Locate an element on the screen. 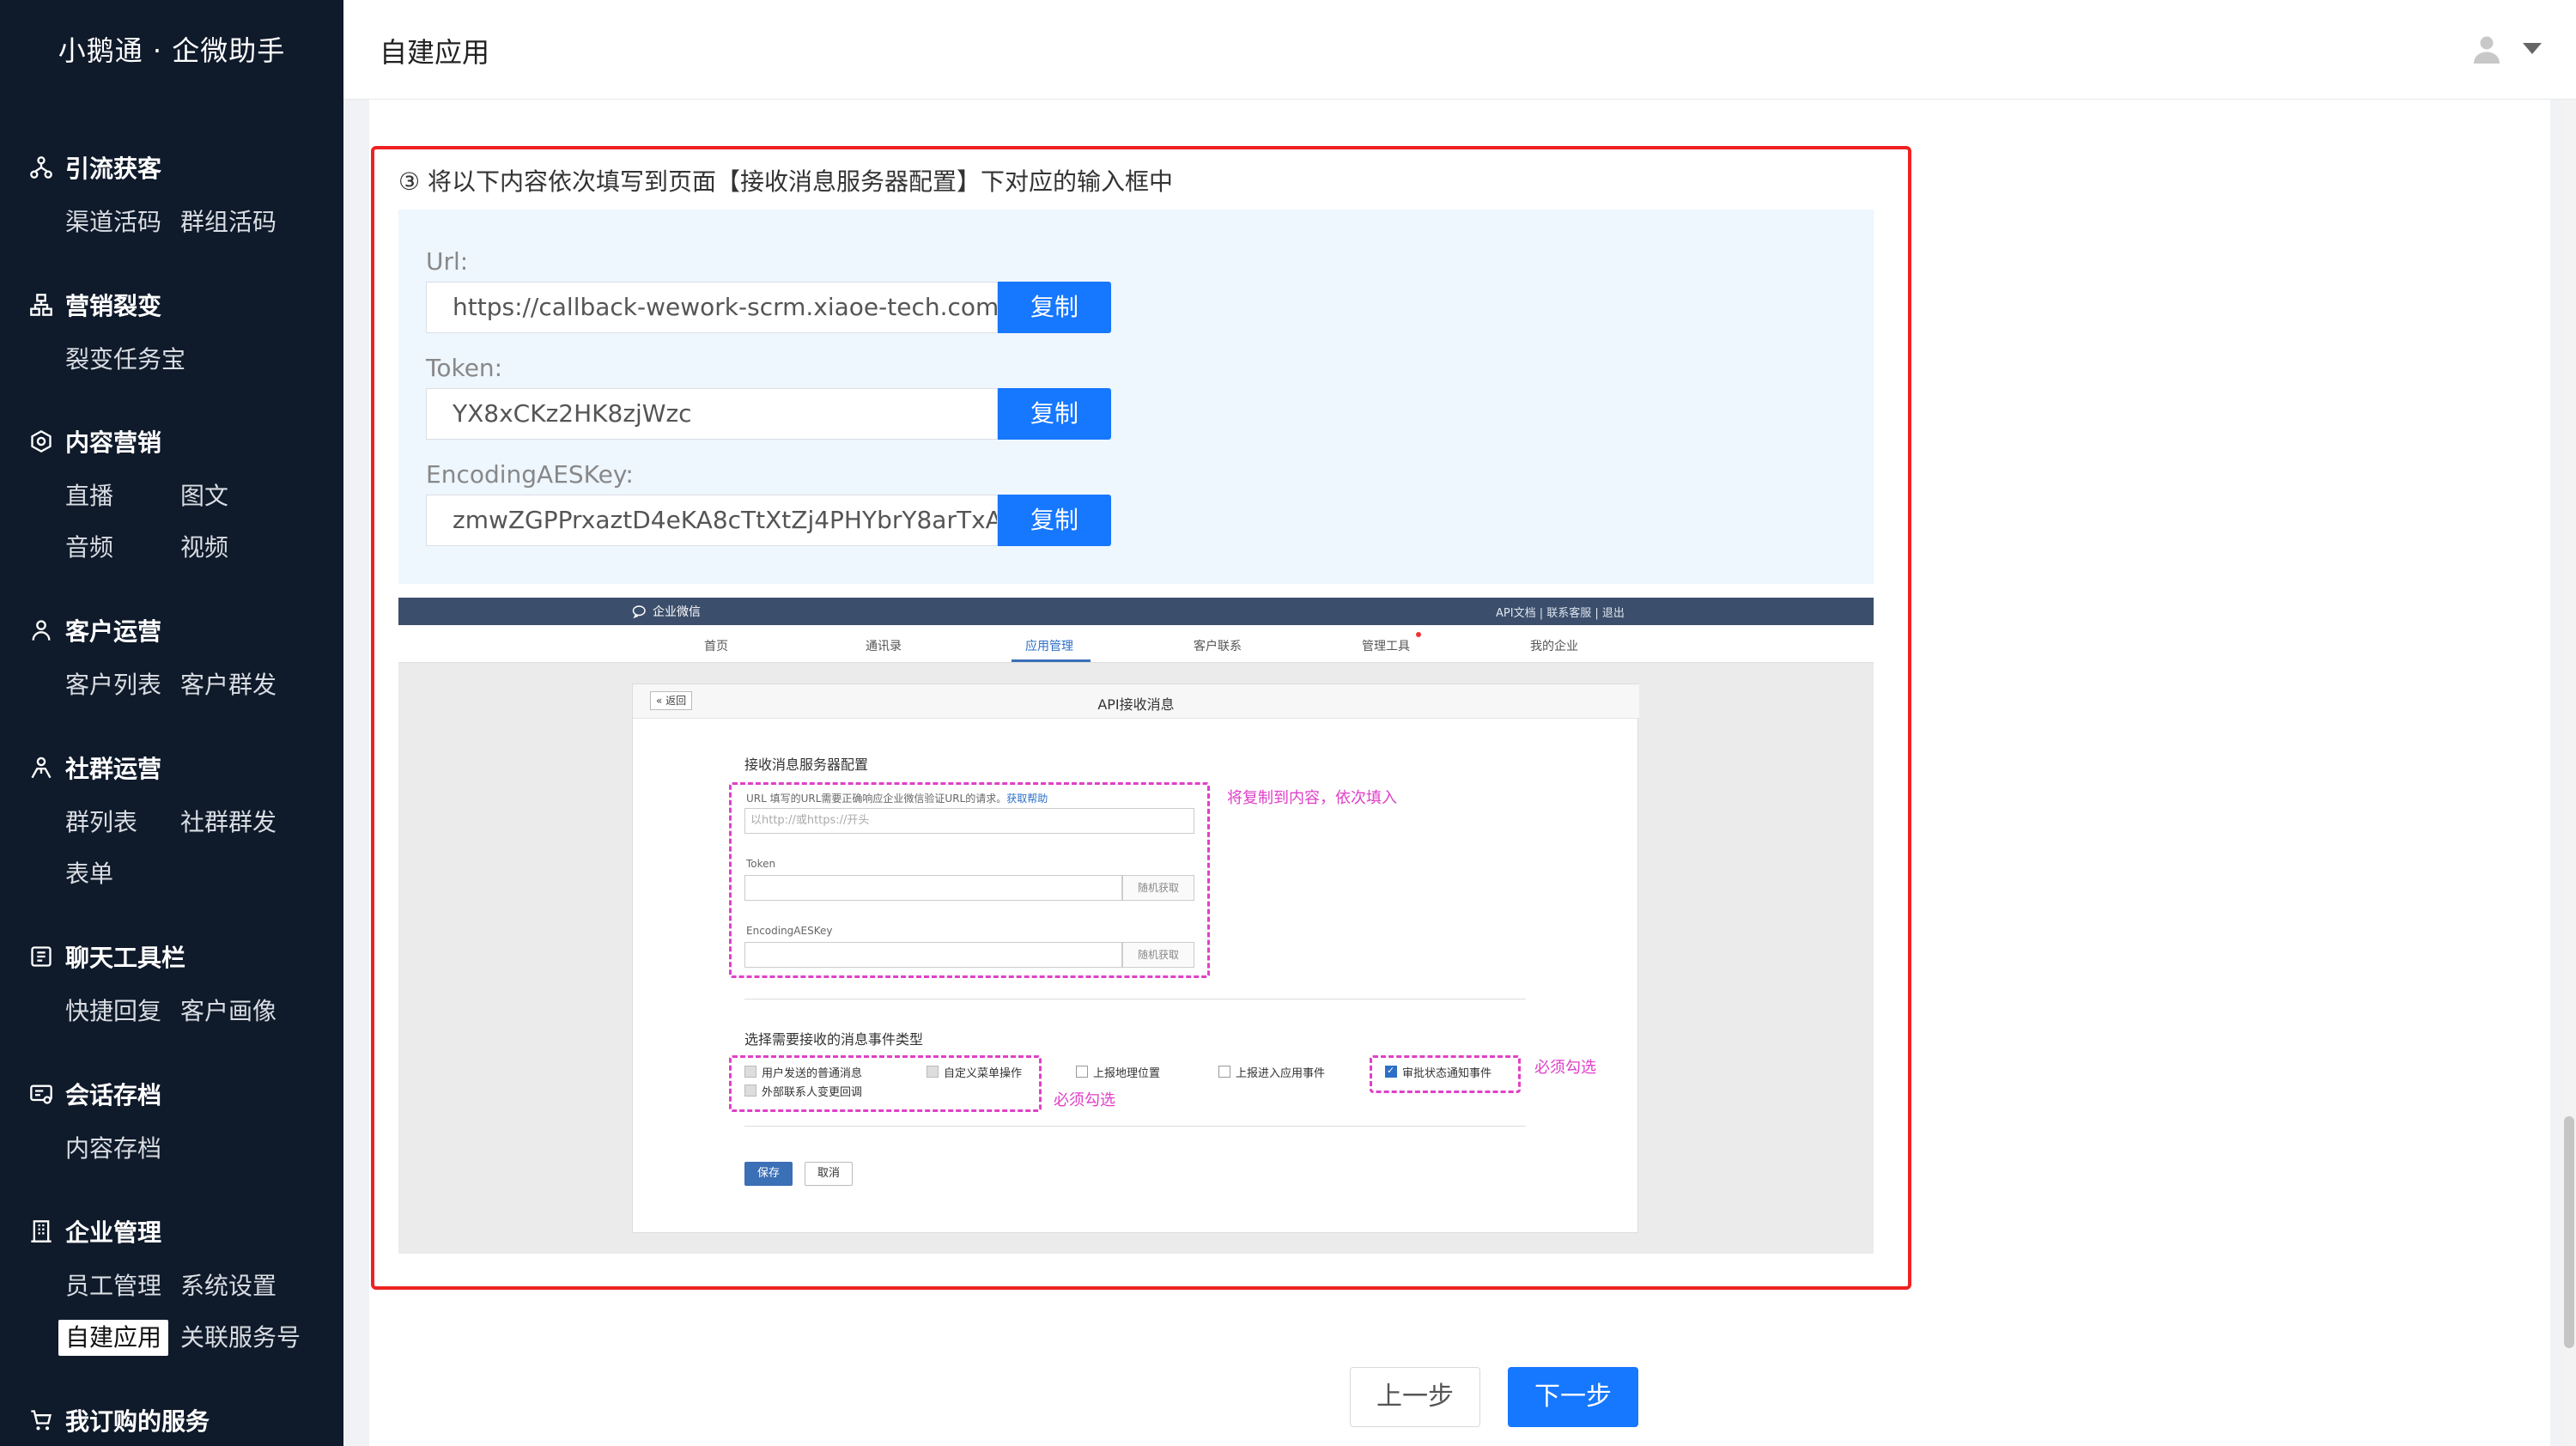 The image size is (2576, 1446). annotation-box-fields is located at coordinates (969, 880).